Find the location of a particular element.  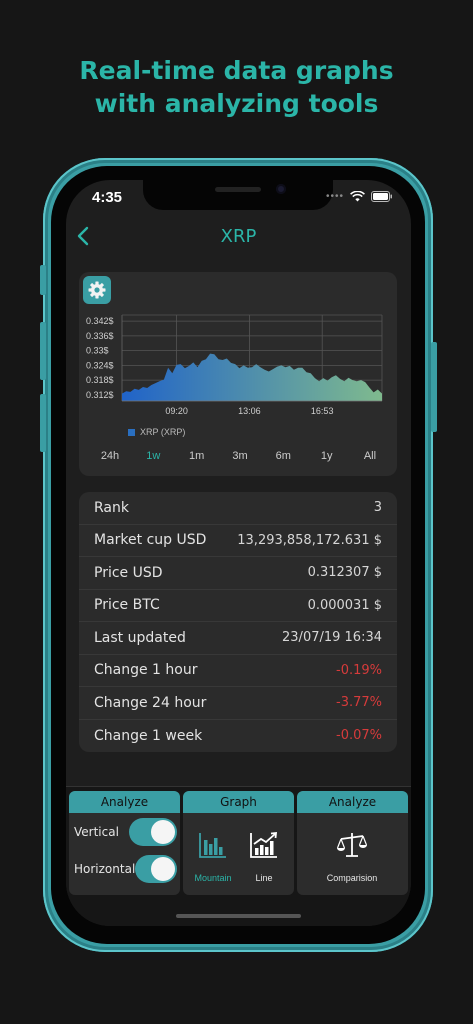

promo-line-2: with analyzing tools is located at coordinates (236, 103).